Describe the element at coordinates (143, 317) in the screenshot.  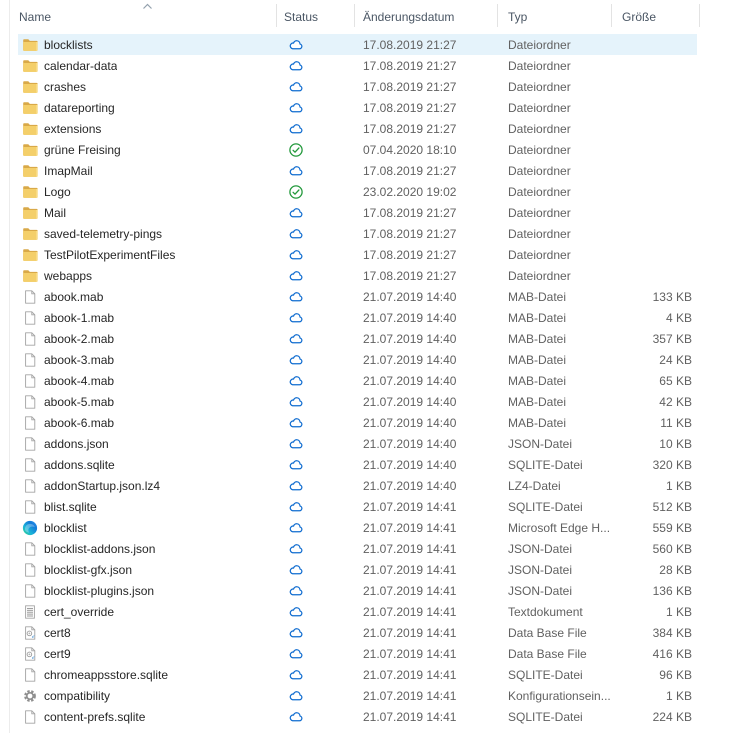
I see `name-cell: abook-1.mab` at that location.